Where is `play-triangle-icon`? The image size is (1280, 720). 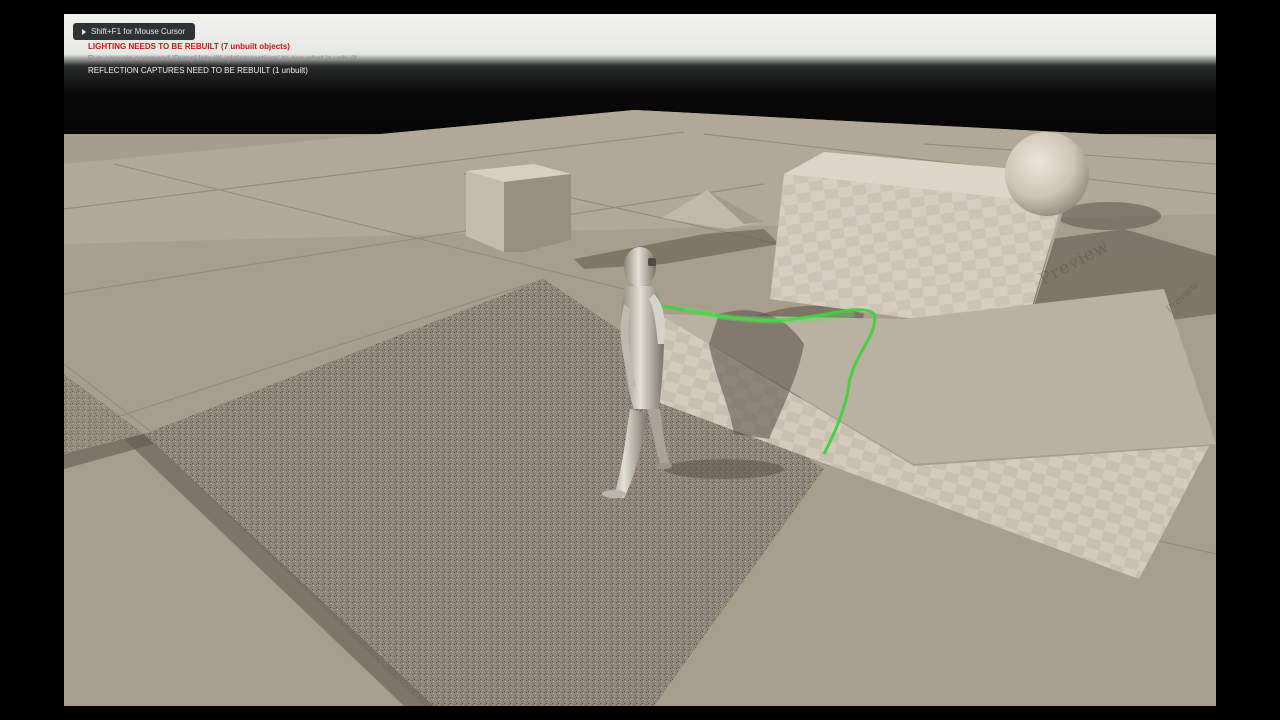
play-triangle-icon is located at coordinates (84, 31).